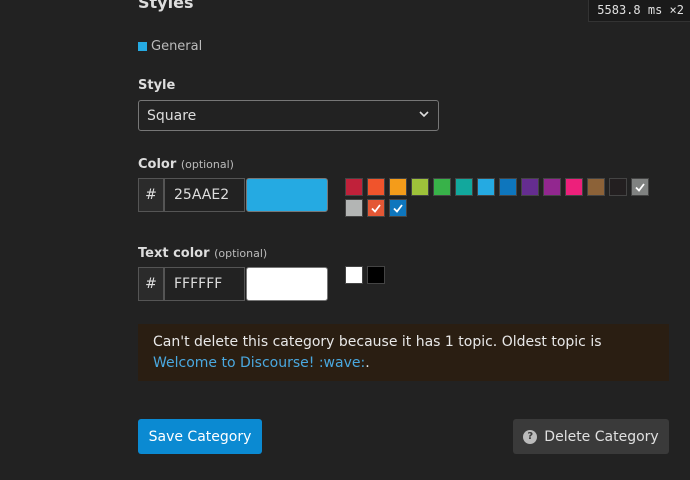 This screenshot has height=480, width=690. I want to click on timer-unit: ms, so click(655, 10).